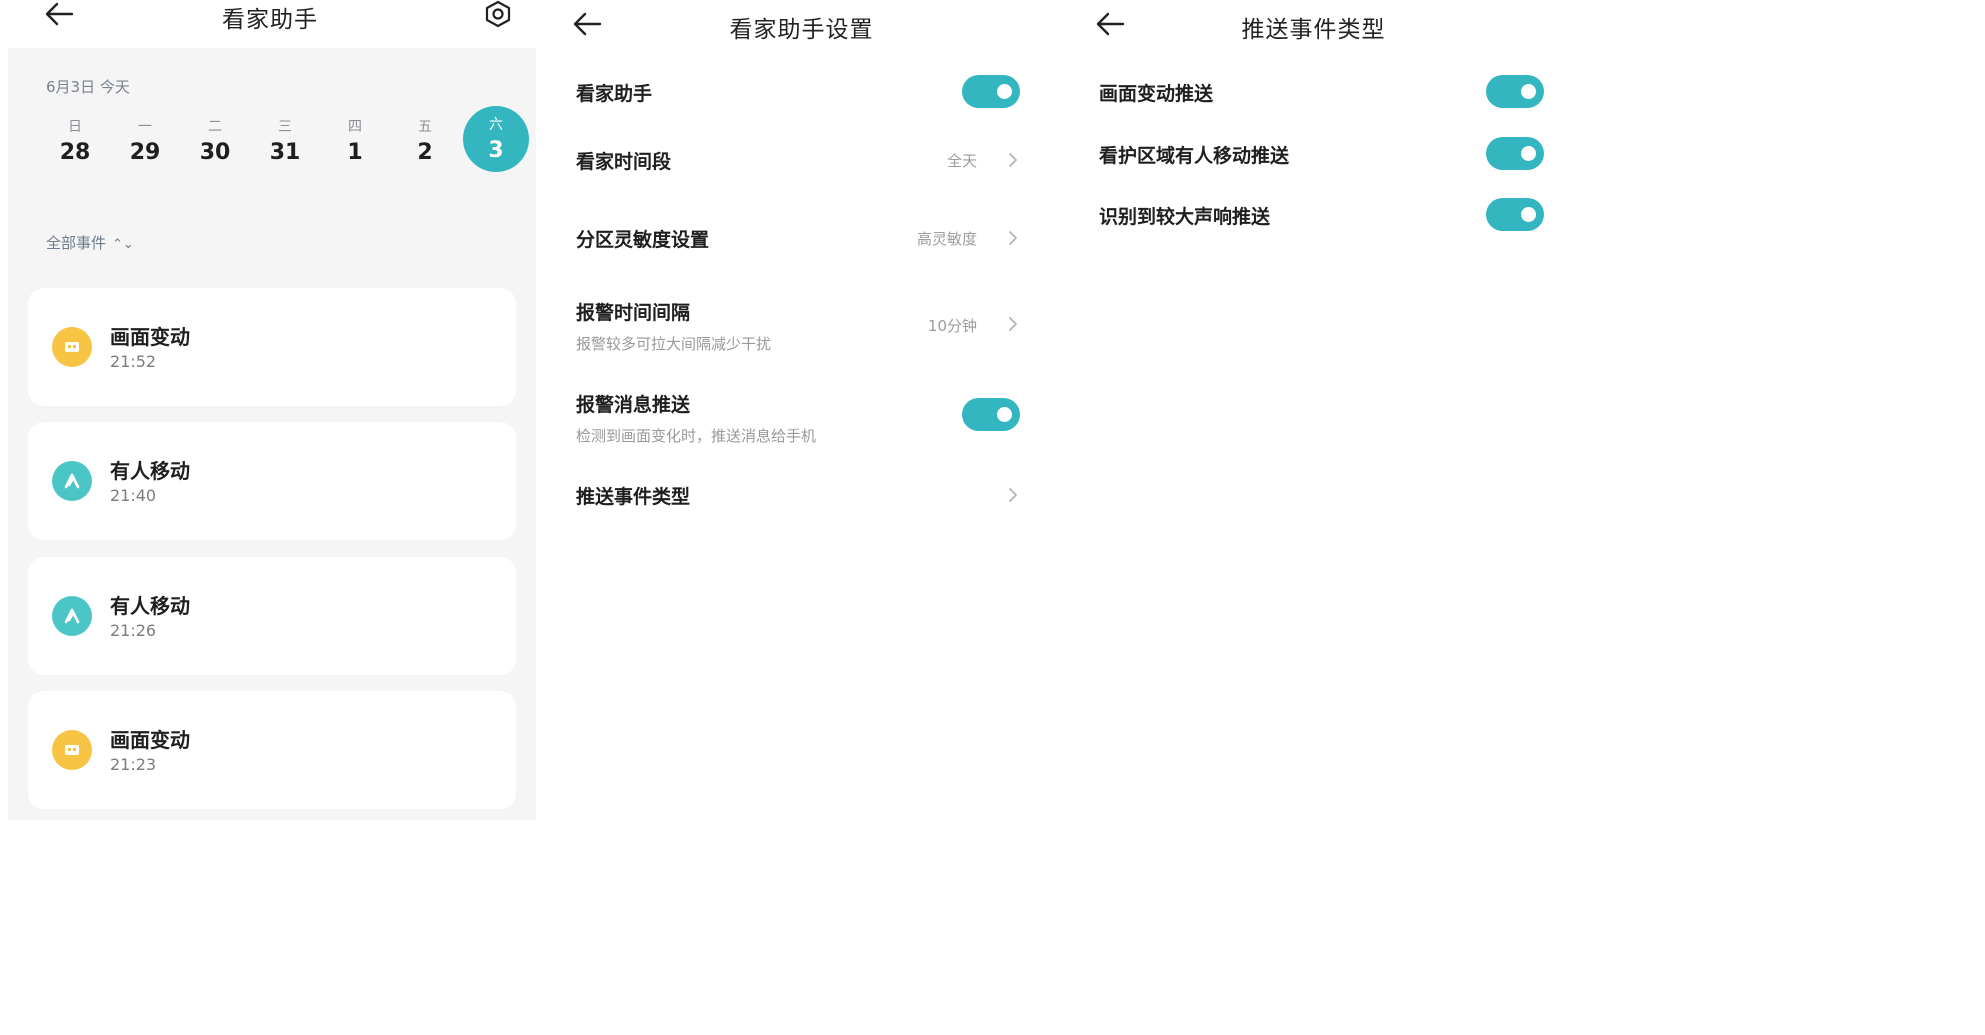 This screenshot has width=1985, height=1035. I want to click on event-filter-dropdown: 全部事件 ⌃⌄, so click(90, 242).